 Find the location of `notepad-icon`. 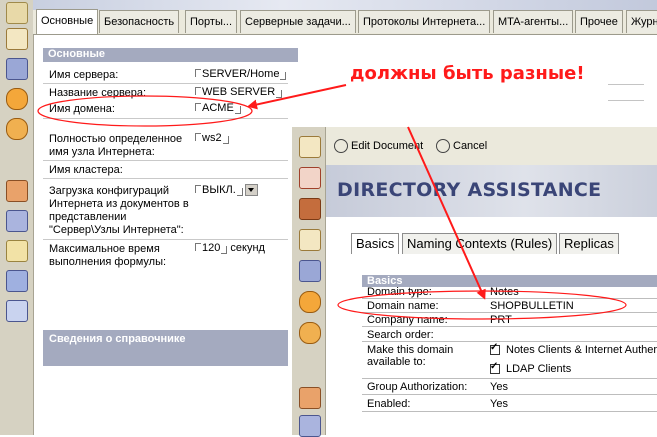

notepad-icon is located at coordinates (17, 13).